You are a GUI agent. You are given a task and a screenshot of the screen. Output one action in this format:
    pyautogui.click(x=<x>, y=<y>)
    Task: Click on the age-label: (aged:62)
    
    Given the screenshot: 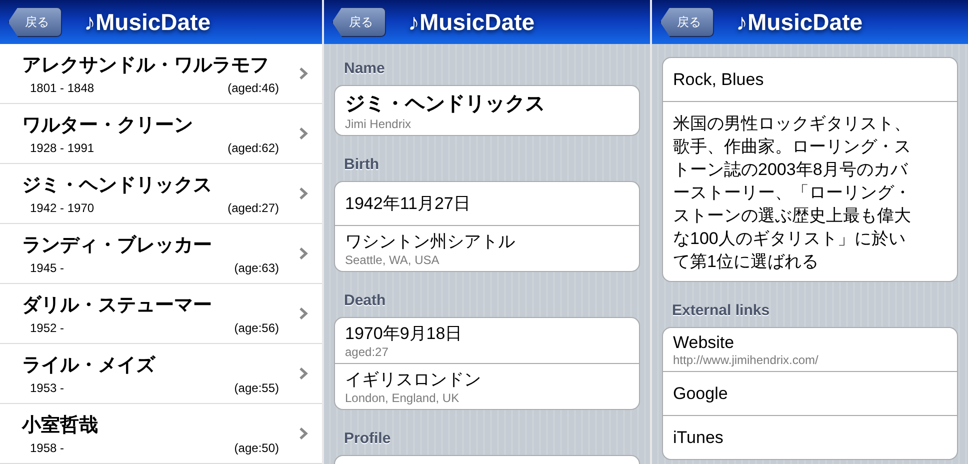 What is the action you would take?
    pyautogui.click(x=253, y=147)
    